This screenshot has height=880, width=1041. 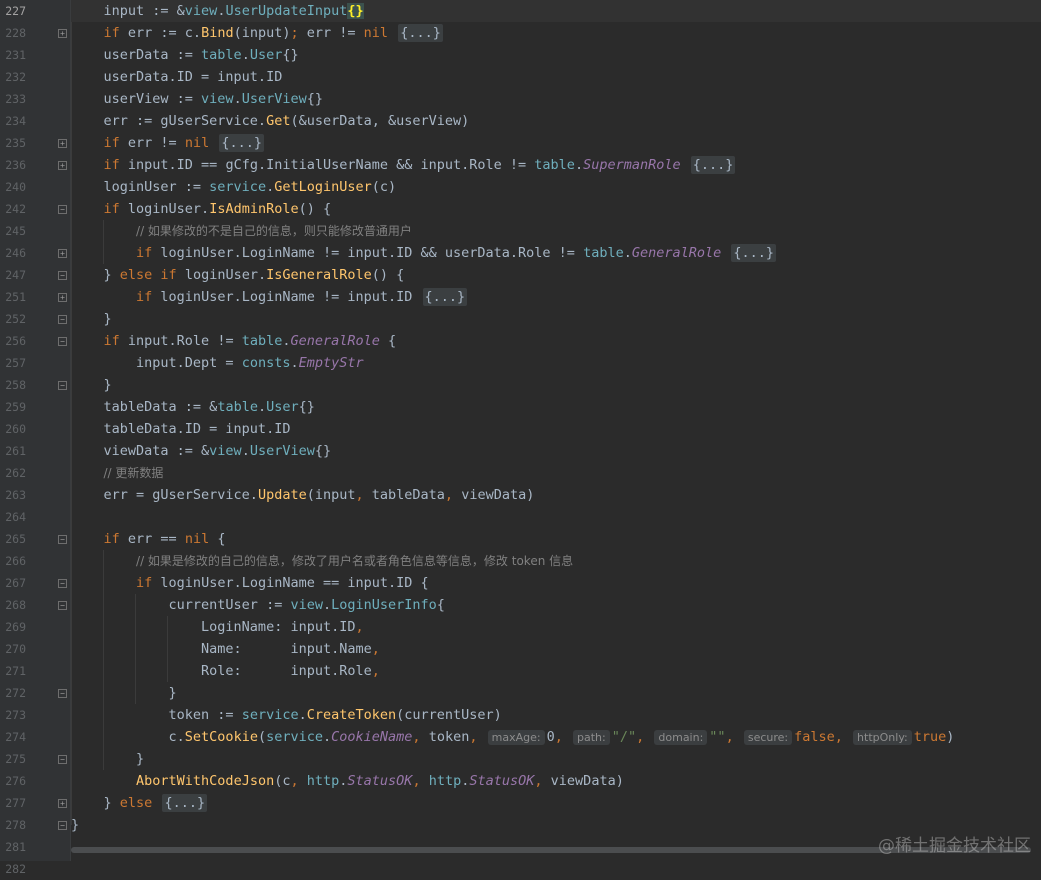 I want to click on line-number: 267, so click(x=15, y=583).